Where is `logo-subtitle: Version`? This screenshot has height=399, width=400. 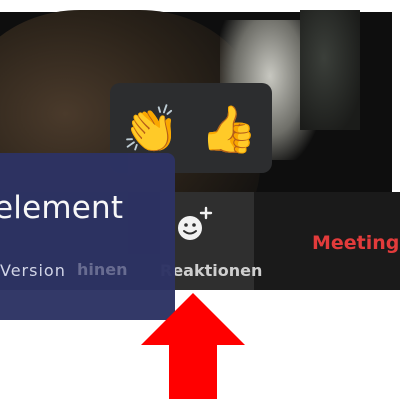 logo-subtitle: Version is located at coordinates (33, 270).